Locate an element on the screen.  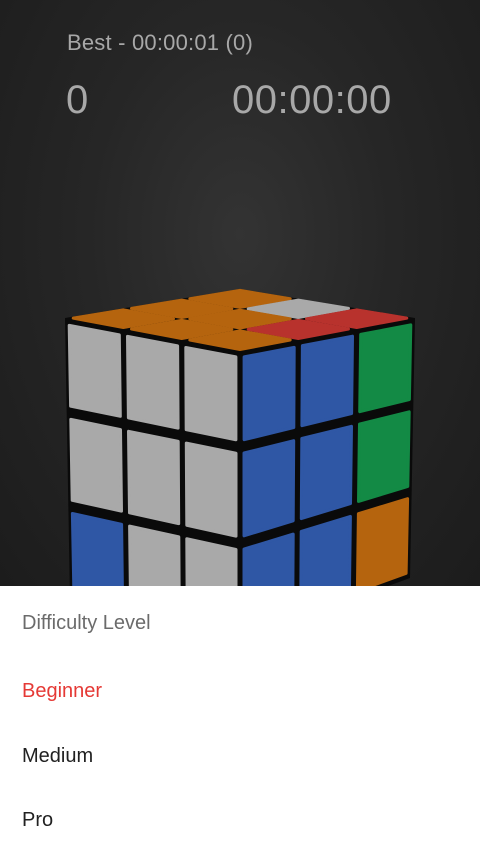
difficulty-title: Difficulty Level is located at coordinates (86, 623).